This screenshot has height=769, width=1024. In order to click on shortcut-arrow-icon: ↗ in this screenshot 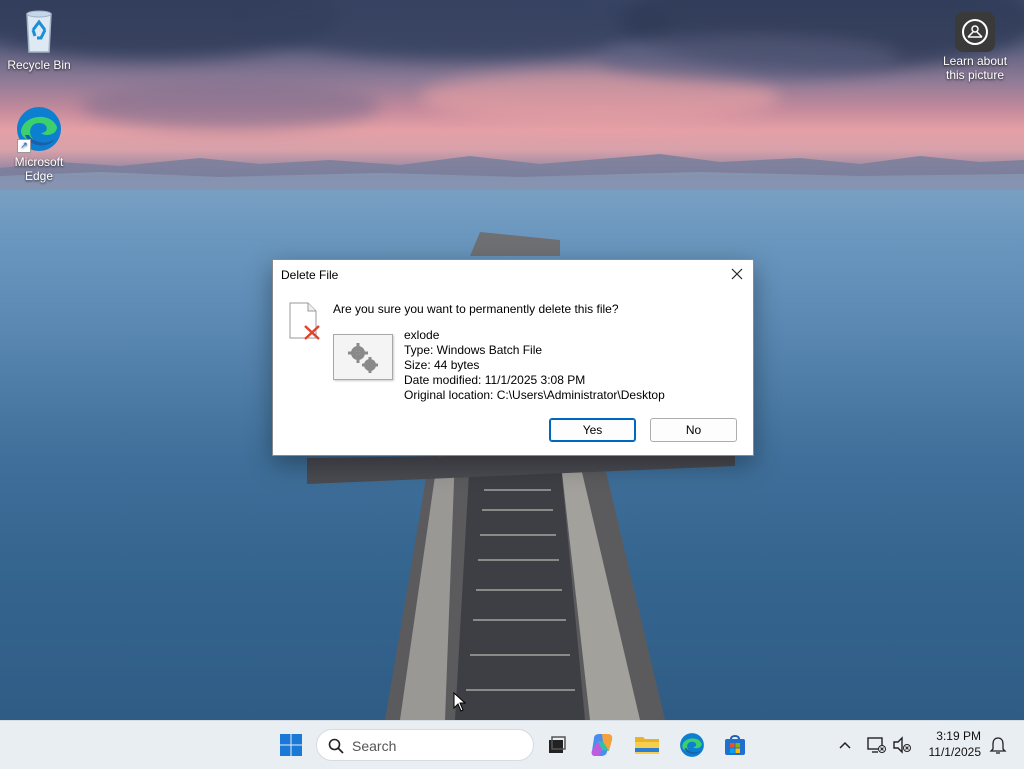, I will do `click(24, 146)`.